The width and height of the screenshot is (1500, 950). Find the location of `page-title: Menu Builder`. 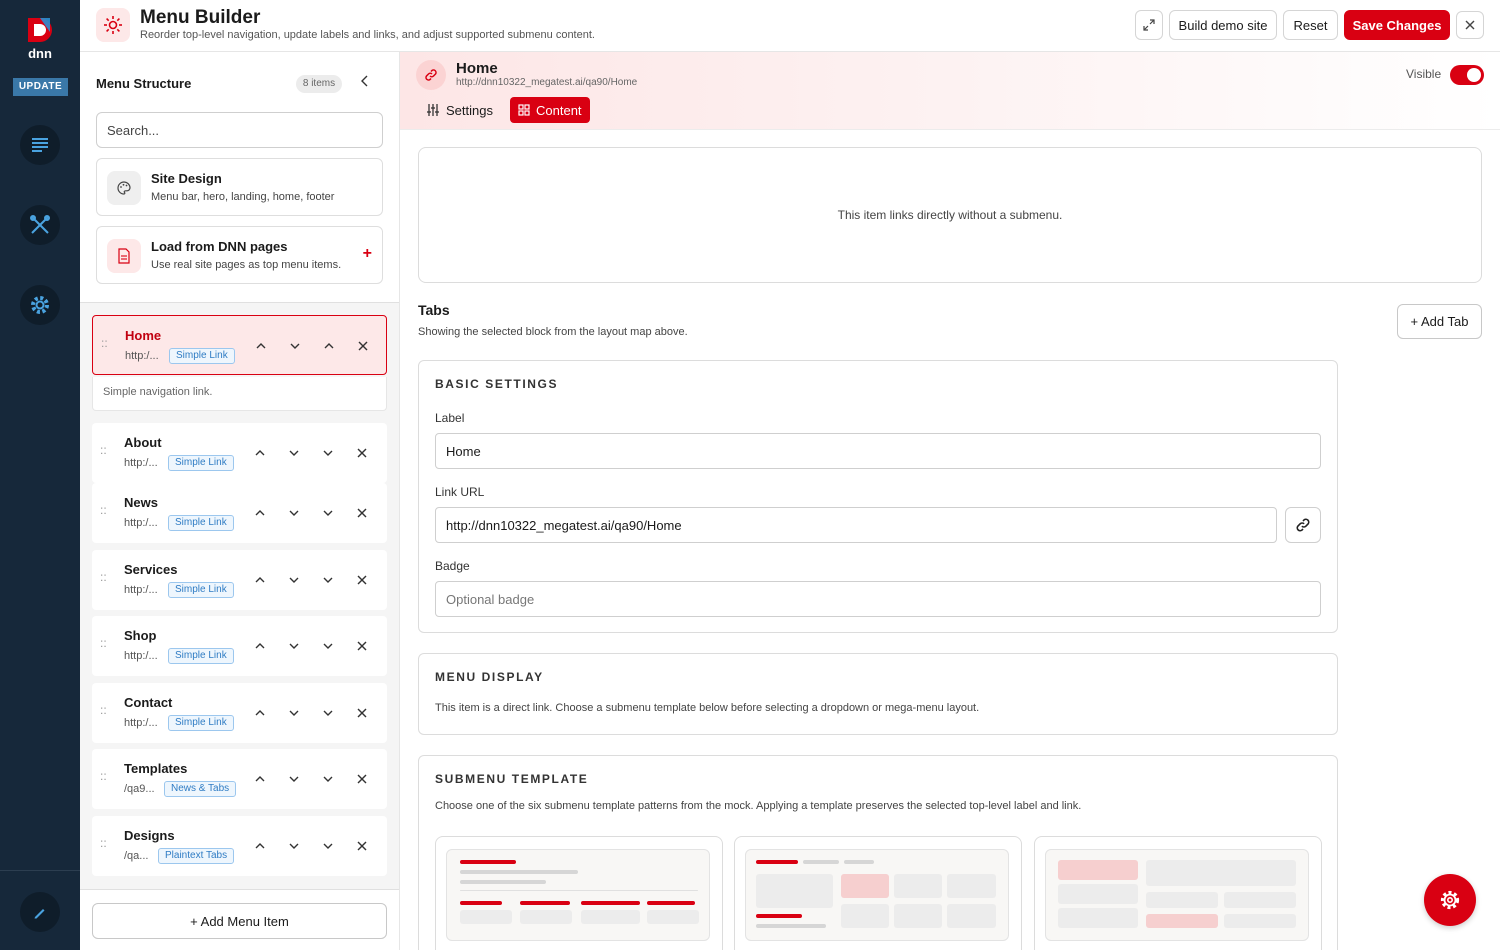

page-title: Menu Builder is located at coordinates (200, 17).